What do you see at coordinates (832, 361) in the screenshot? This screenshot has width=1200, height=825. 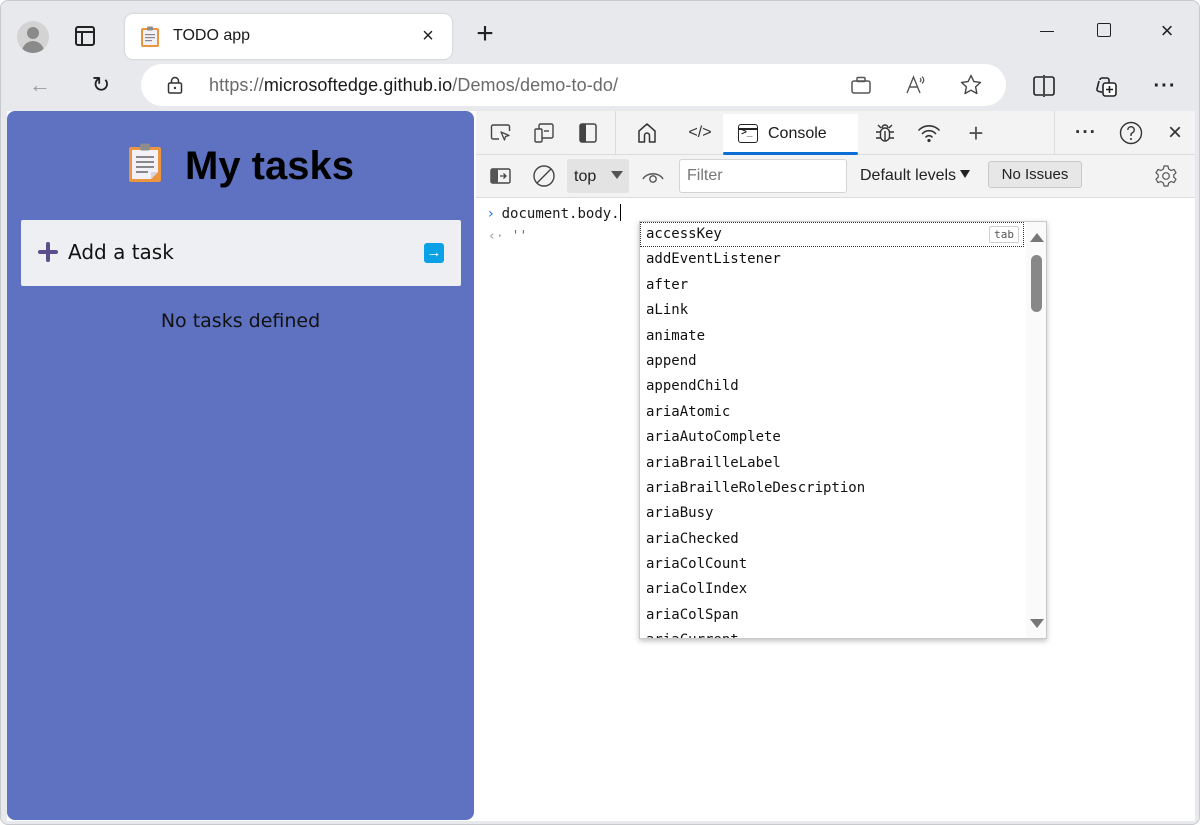 I see `autocomplete-item: append` at bounding box center [832, 361].